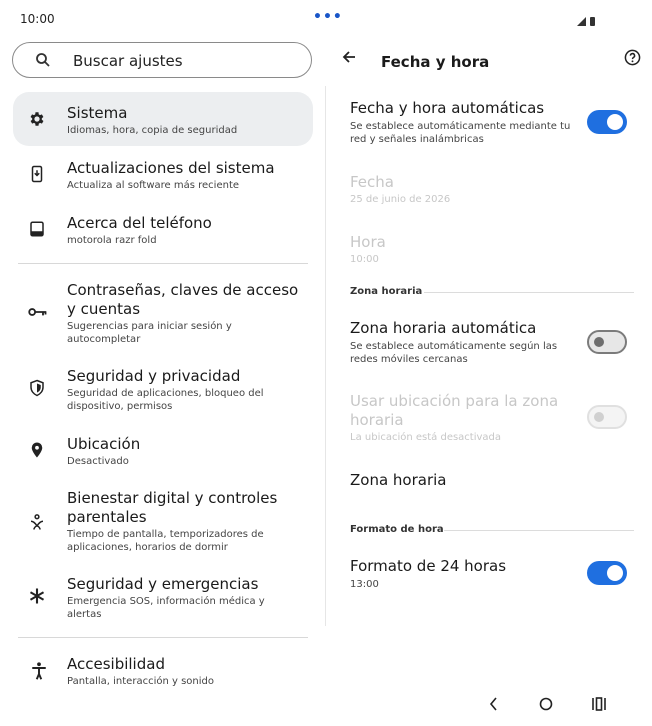  Describe the element at coordinates (428, 566) in the screenshot. I see `format24-title: Formato de 24 horas` at that location.